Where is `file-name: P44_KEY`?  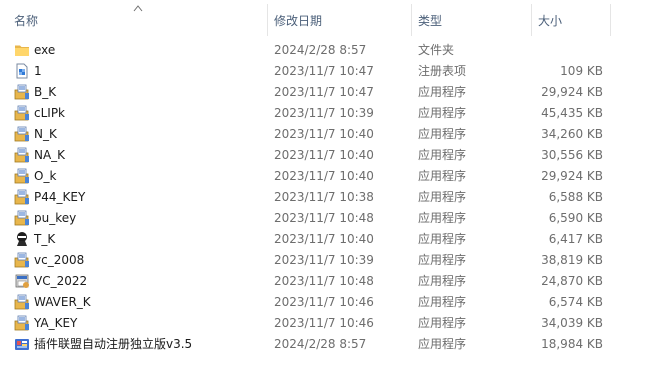
file-name: P44_KEY is located at coordinates (60, 197).